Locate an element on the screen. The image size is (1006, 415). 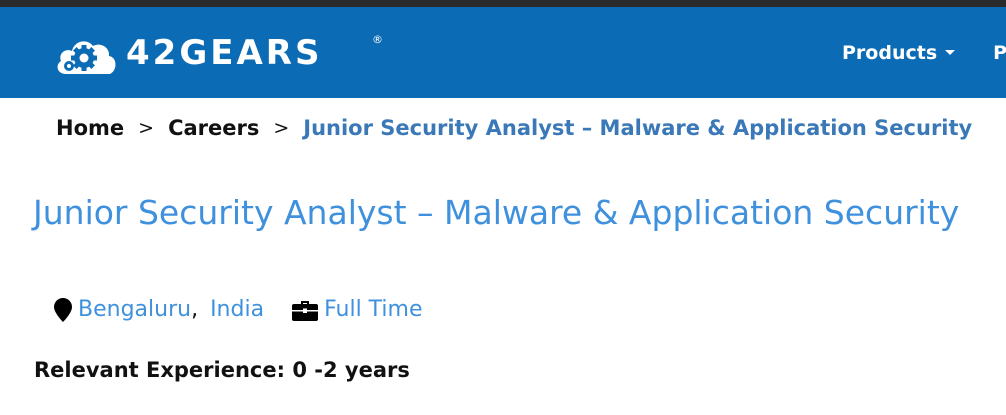
job-meta: Bengaluru , India Full Time is located at coordinates (238, 309).